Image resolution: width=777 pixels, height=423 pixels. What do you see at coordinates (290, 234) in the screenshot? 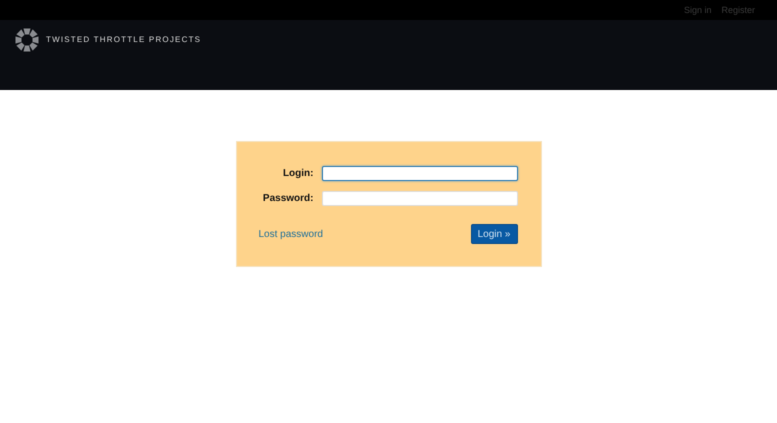
I see `lost-password-link: Lost password` at bounding box center [290, 234].